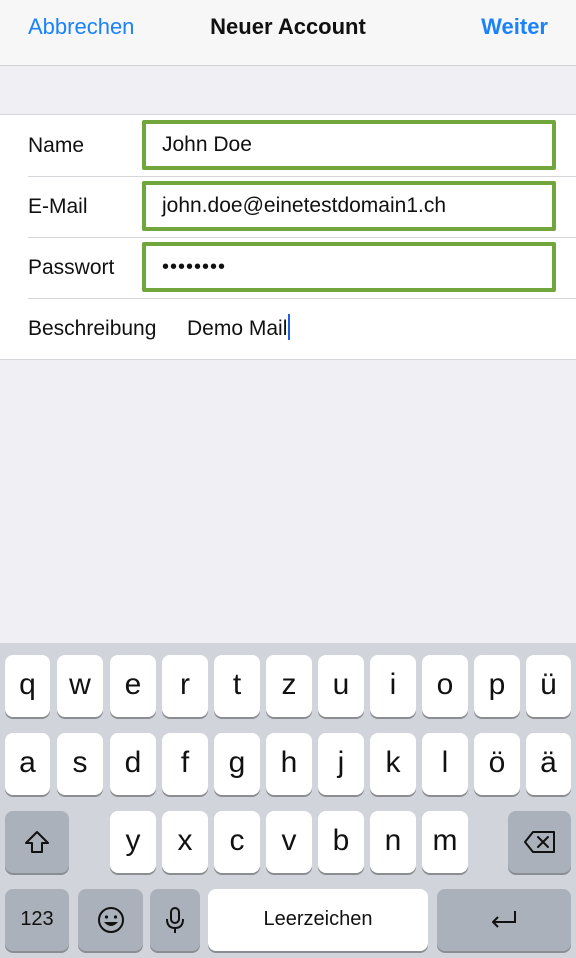 The height and width of the screenshot is (958, 576). Describe the element at coordinates (71, 267) in the screenshot. I see `password-label: Passwort` at that location.